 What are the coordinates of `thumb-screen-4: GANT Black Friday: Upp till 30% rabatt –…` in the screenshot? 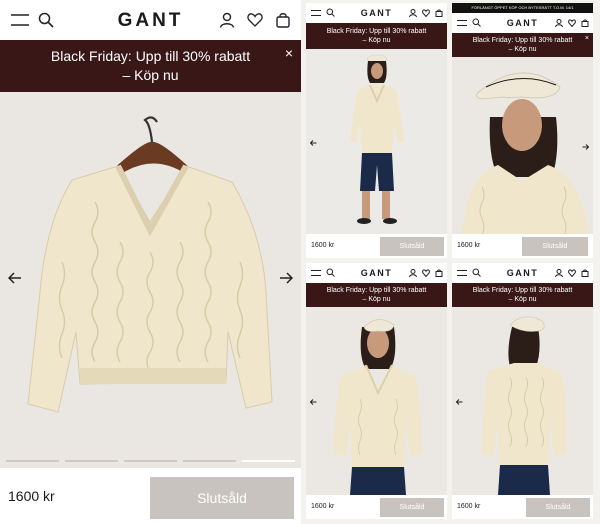 It's located at (522, 391).